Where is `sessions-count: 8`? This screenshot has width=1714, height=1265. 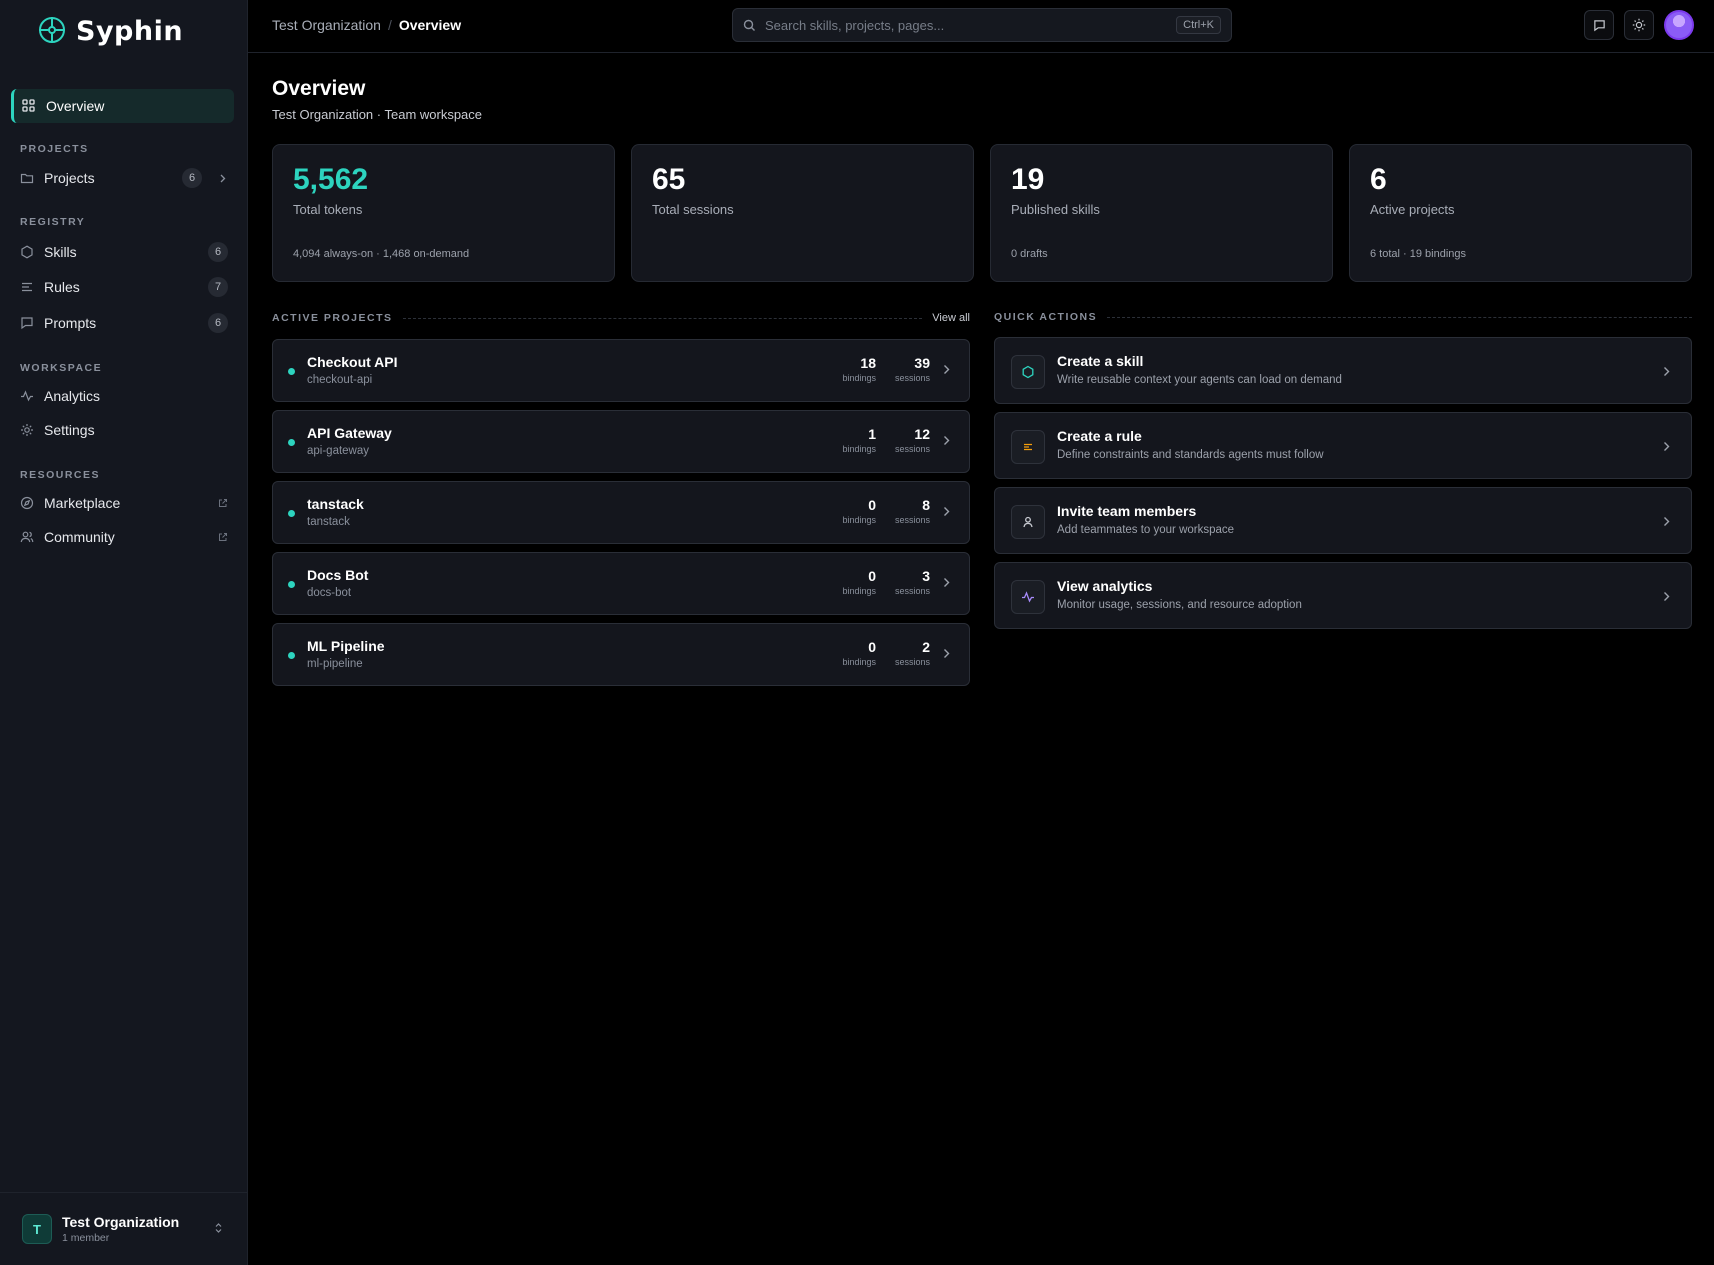
sessions-count: 8 is located at coordinates (926, 505).